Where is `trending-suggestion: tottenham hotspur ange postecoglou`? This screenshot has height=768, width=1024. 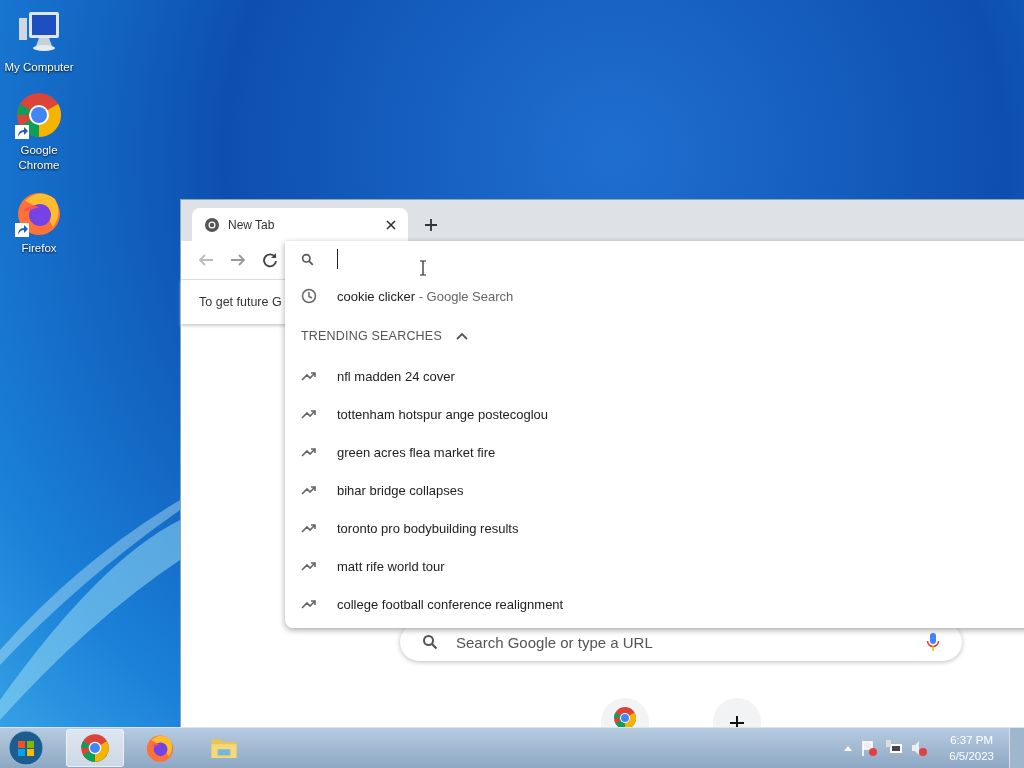
trending-suggestion: tottenham hotspur ange postecoglou is located at coordinates (662, 414).